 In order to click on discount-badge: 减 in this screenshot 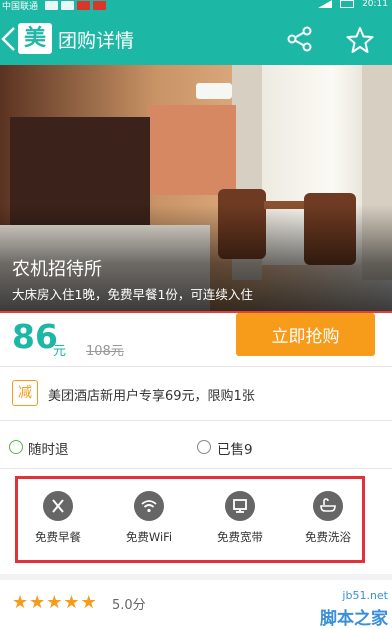, I will do `click(25, 393)`.